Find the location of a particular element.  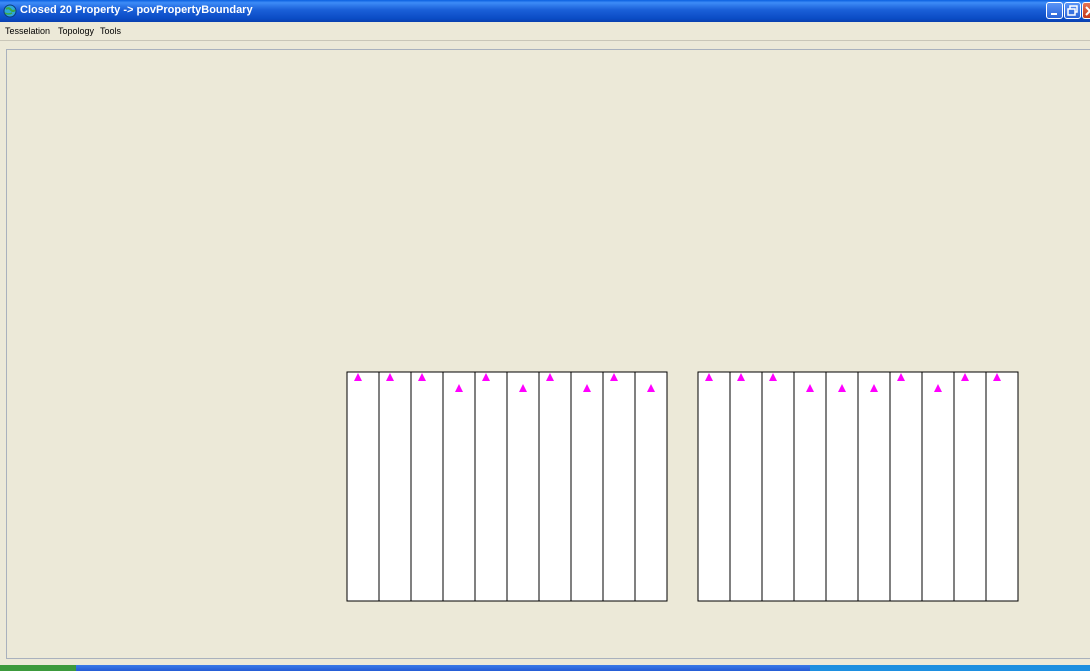

system-tray is located at coordinates (950, 668).